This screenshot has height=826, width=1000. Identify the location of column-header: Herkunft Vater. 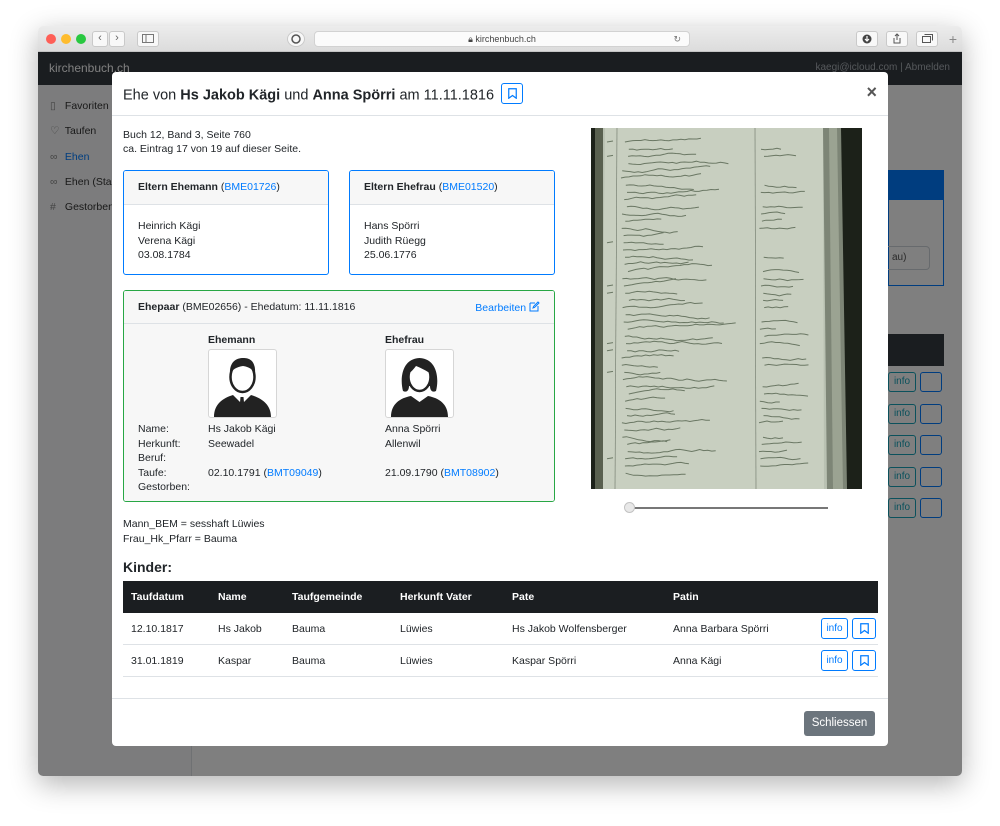
(436, 597).